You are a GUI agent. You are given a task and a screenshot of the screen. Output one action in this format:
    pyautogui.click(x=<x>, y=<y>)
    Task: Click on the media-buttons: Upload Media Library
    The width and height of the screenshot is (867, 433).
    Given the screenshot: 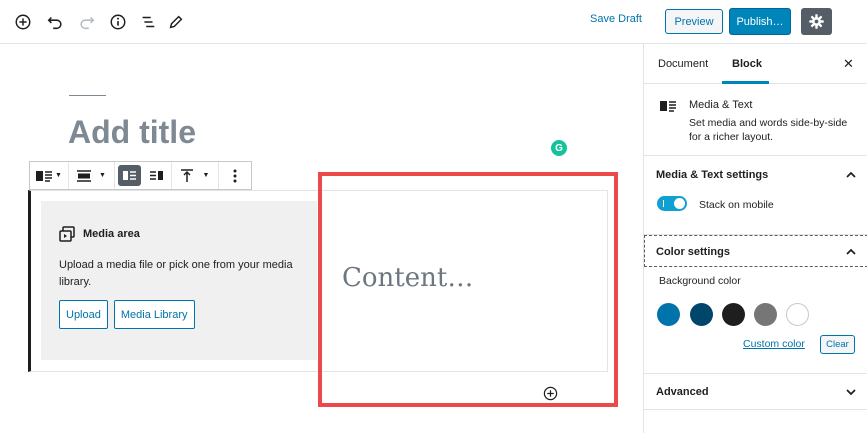 What is the action you would take?
    pyautogui.click(x=127, y=314)
    